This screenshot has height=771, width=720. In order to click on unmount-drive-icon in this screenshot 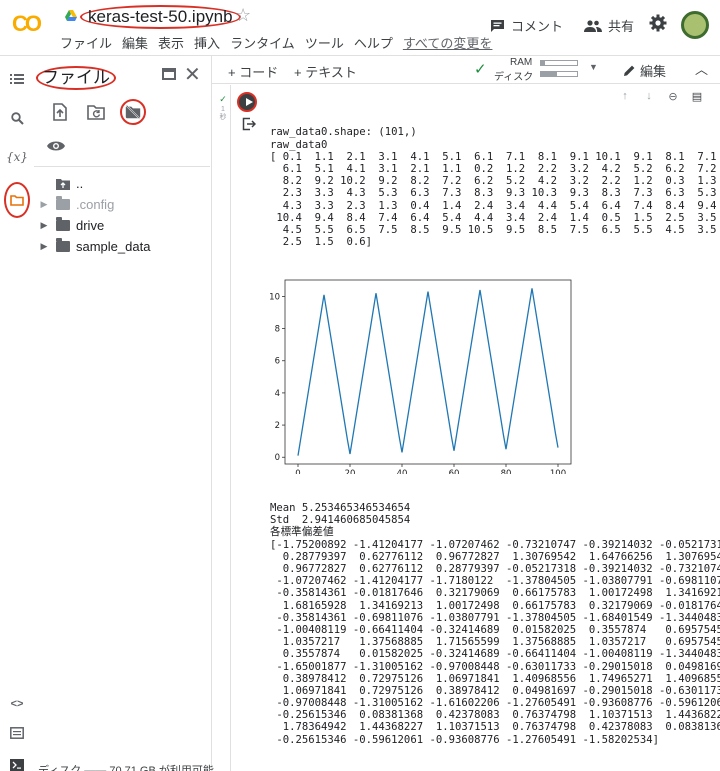, I will do `click(133, 112)`.